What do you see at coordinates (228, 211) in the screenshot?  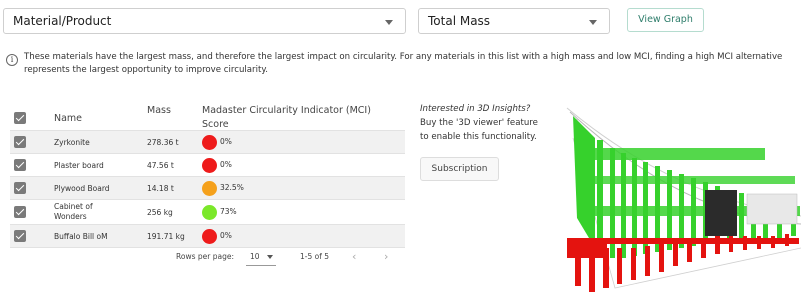 I see `row-score: 73%` at bounding box center [228, 211].